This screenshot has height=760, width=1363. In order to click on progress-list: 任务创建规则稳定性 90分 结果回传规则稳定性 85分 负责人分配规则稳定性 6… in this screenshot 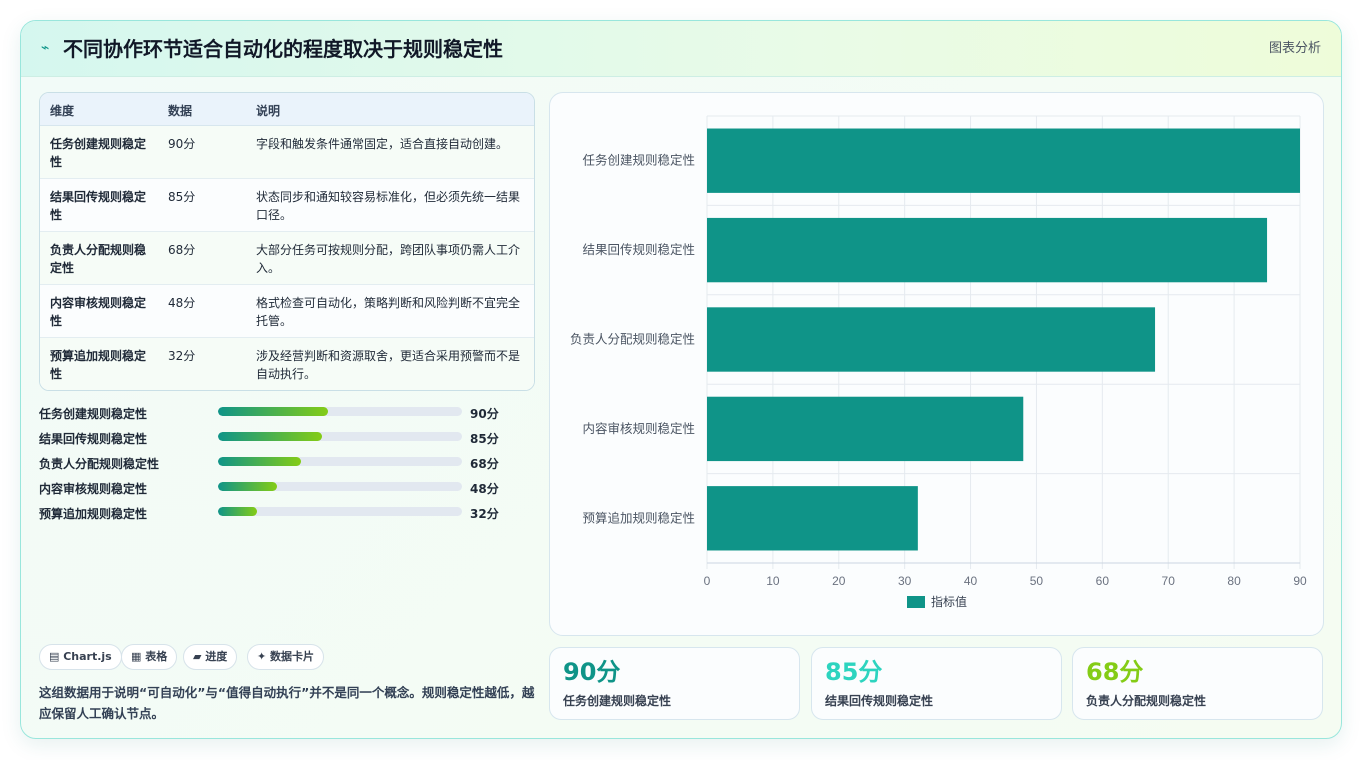, I will do `click(287, 464)`.